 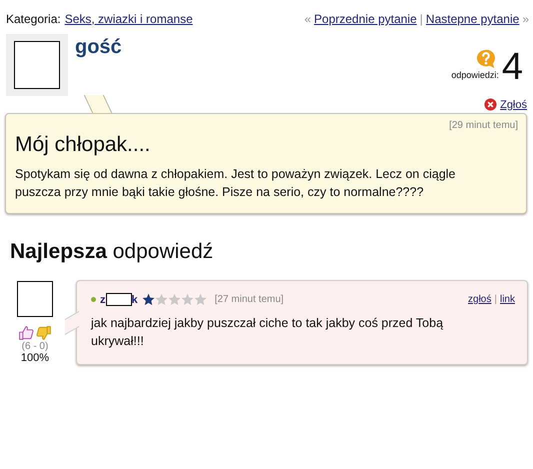 What do you see at coordinates (475, 75) in the screenshot?
I see `answers-label: odpowiedzi:` at bounding box center [475, 75].